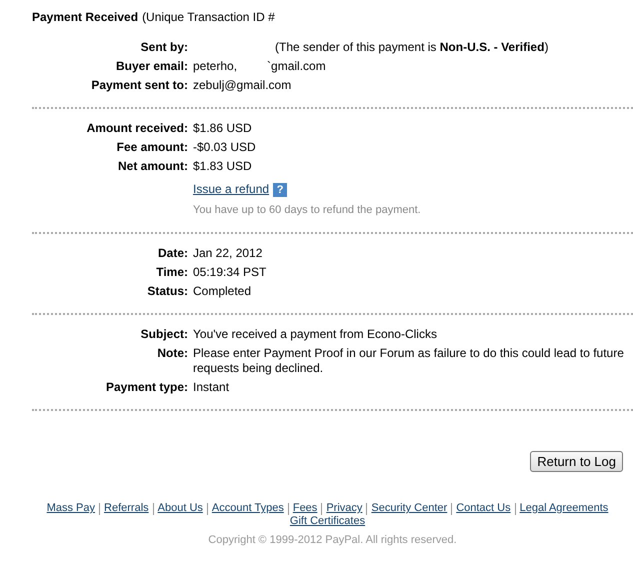 The width and height of the screenshot is (633, 577). Describe the element at coordinates (152, 166) in the screenshot. I see `field-label: Net amount:` at that location.